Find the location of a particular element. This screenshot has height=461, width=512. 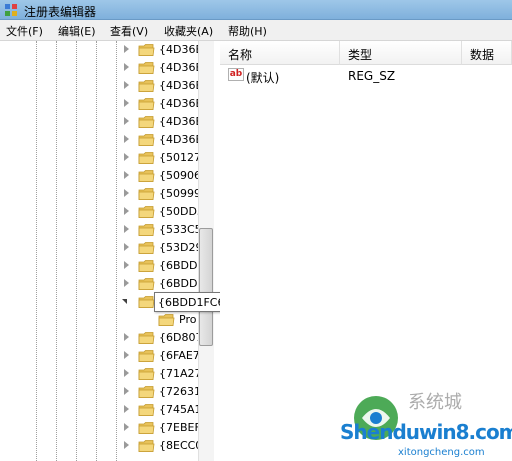

tree-item: {50906C is located at coordinates (106, 176).